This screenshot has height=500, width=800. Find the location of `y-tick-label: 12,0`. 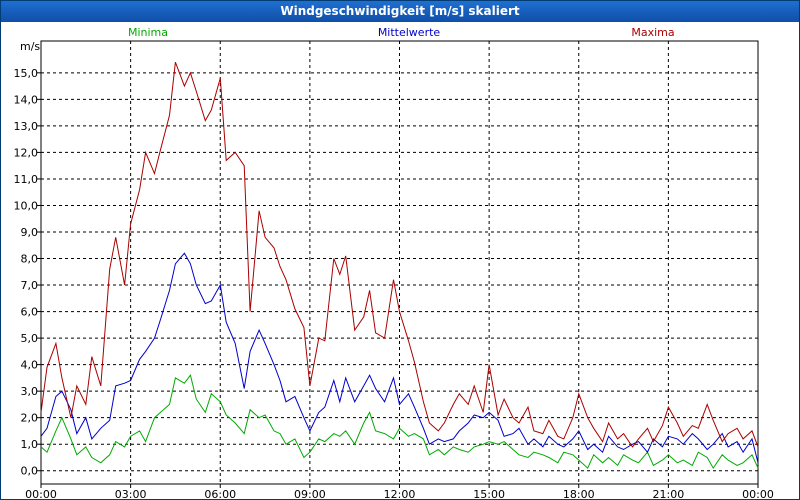

y-tick-label: 12,0 is located at coordinates (26, 152).